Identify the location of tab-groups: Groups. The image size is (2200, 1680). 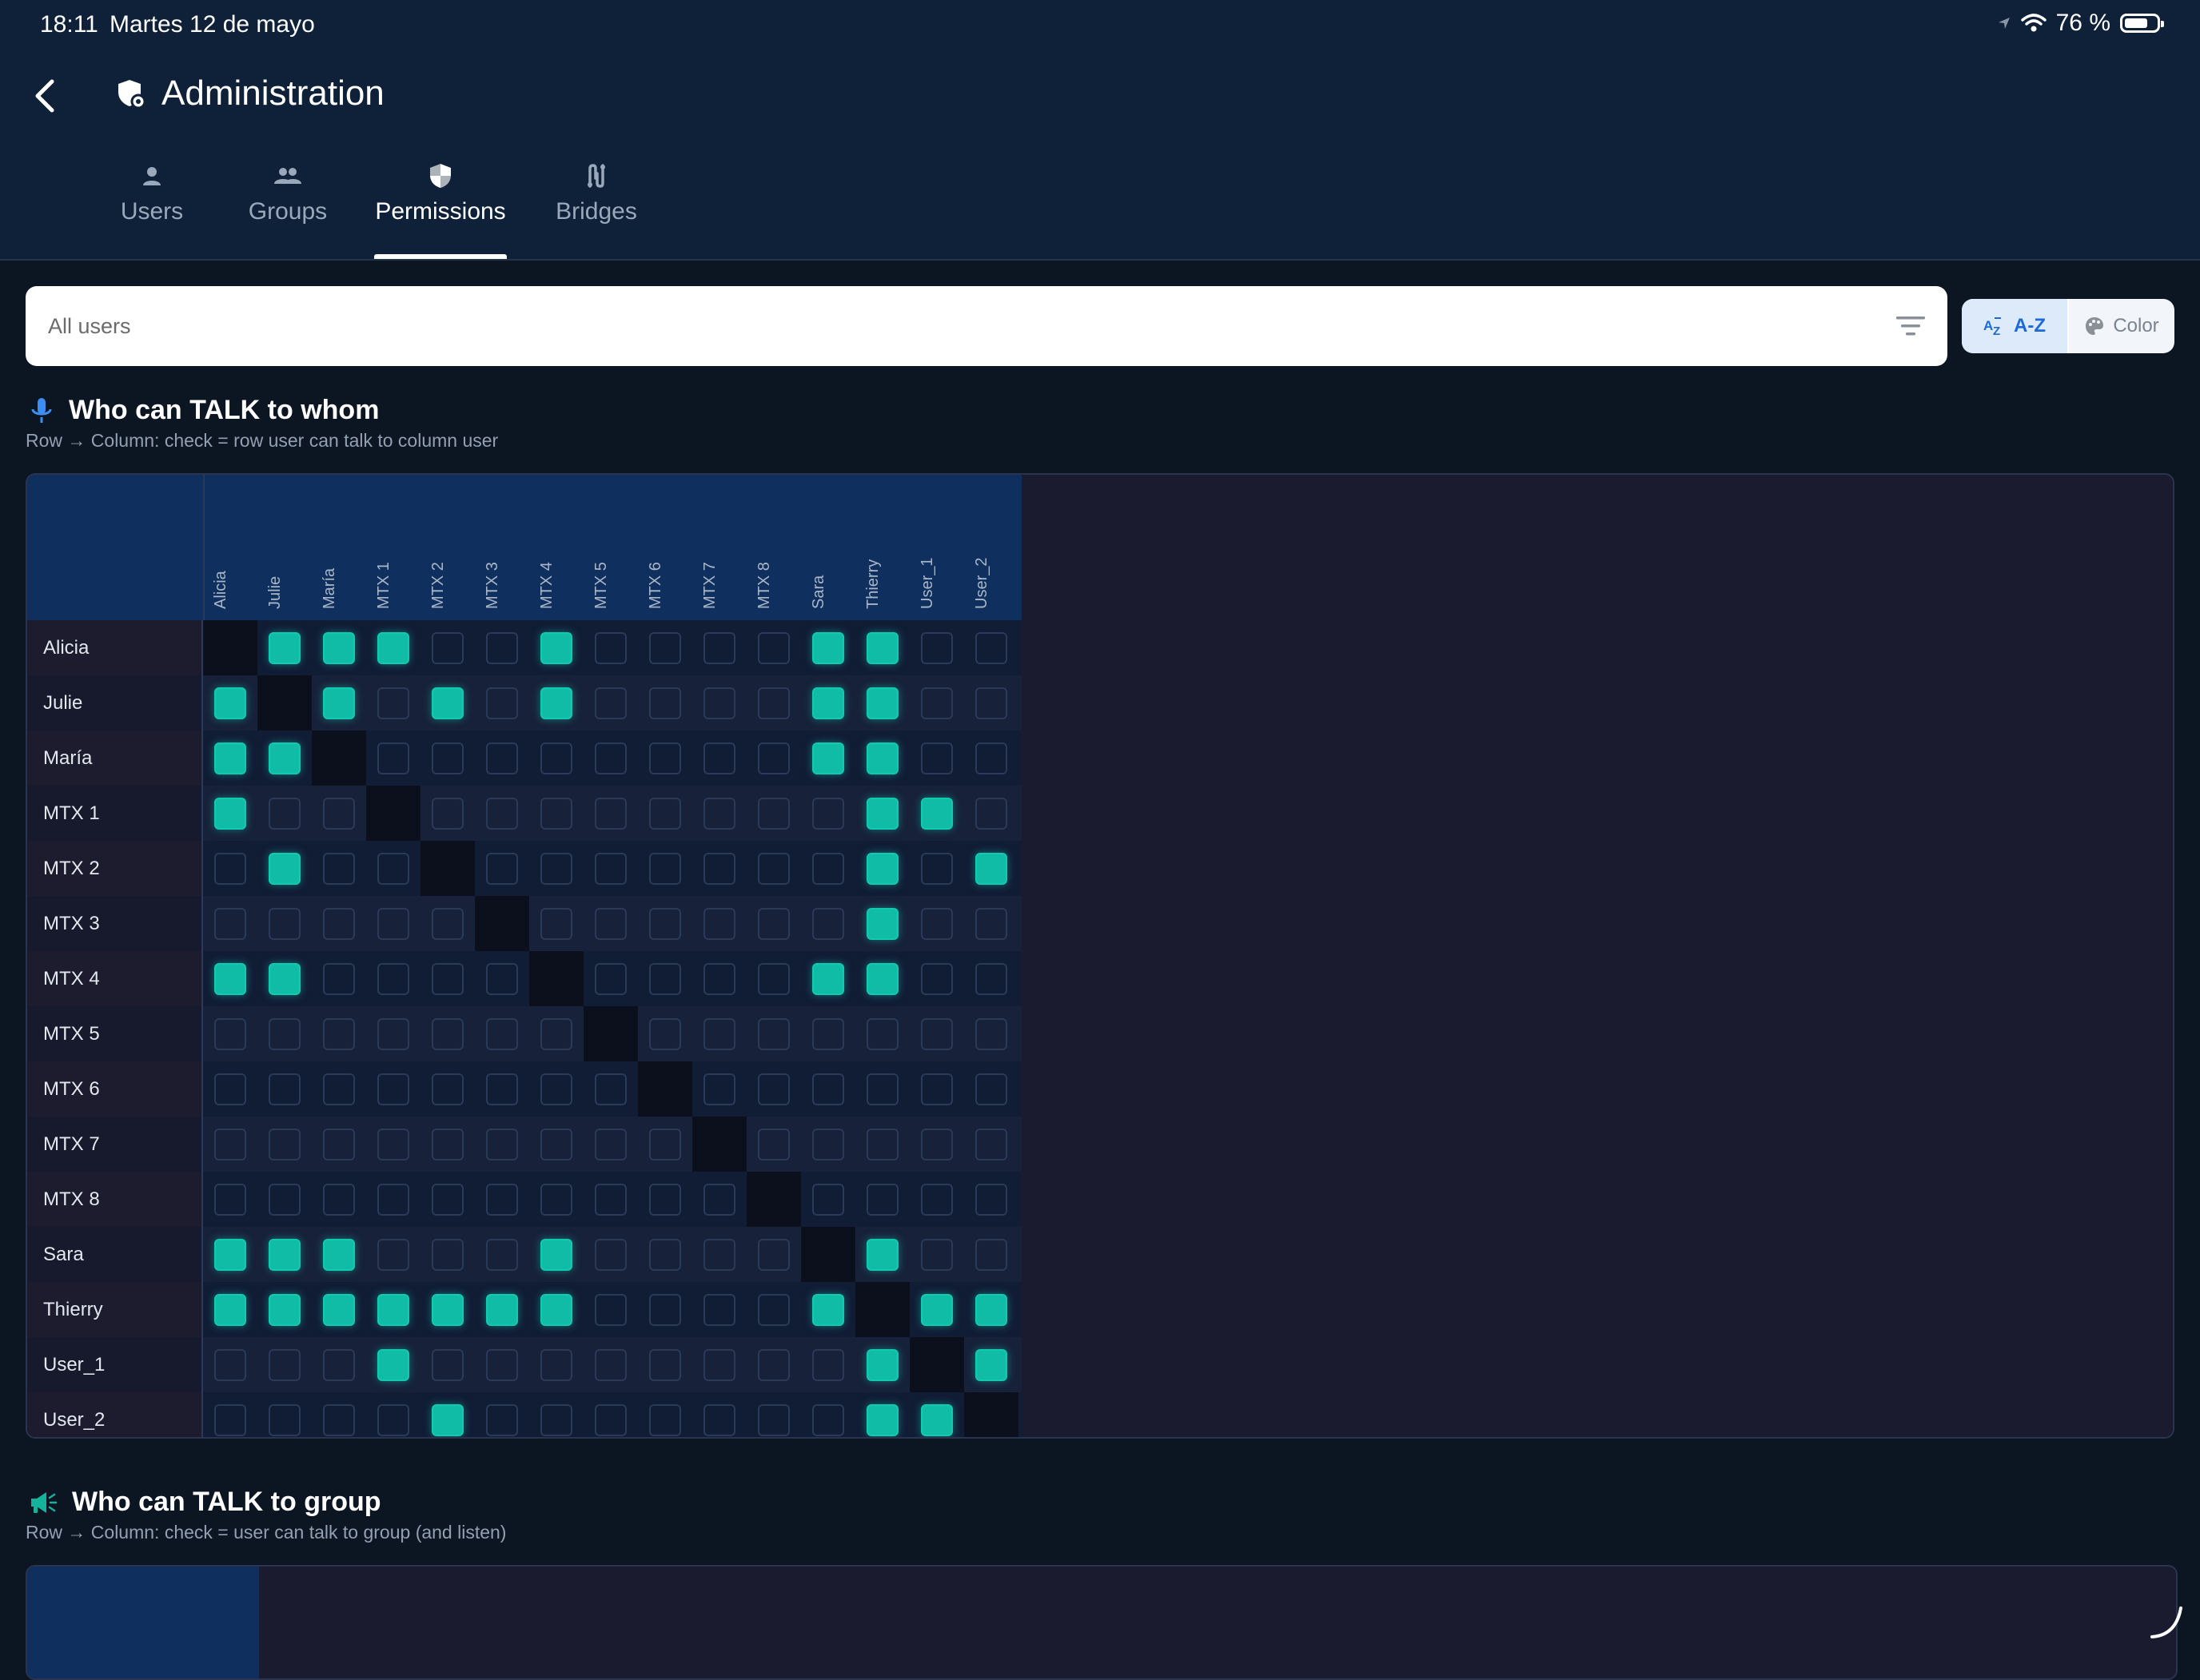
(287, 209).